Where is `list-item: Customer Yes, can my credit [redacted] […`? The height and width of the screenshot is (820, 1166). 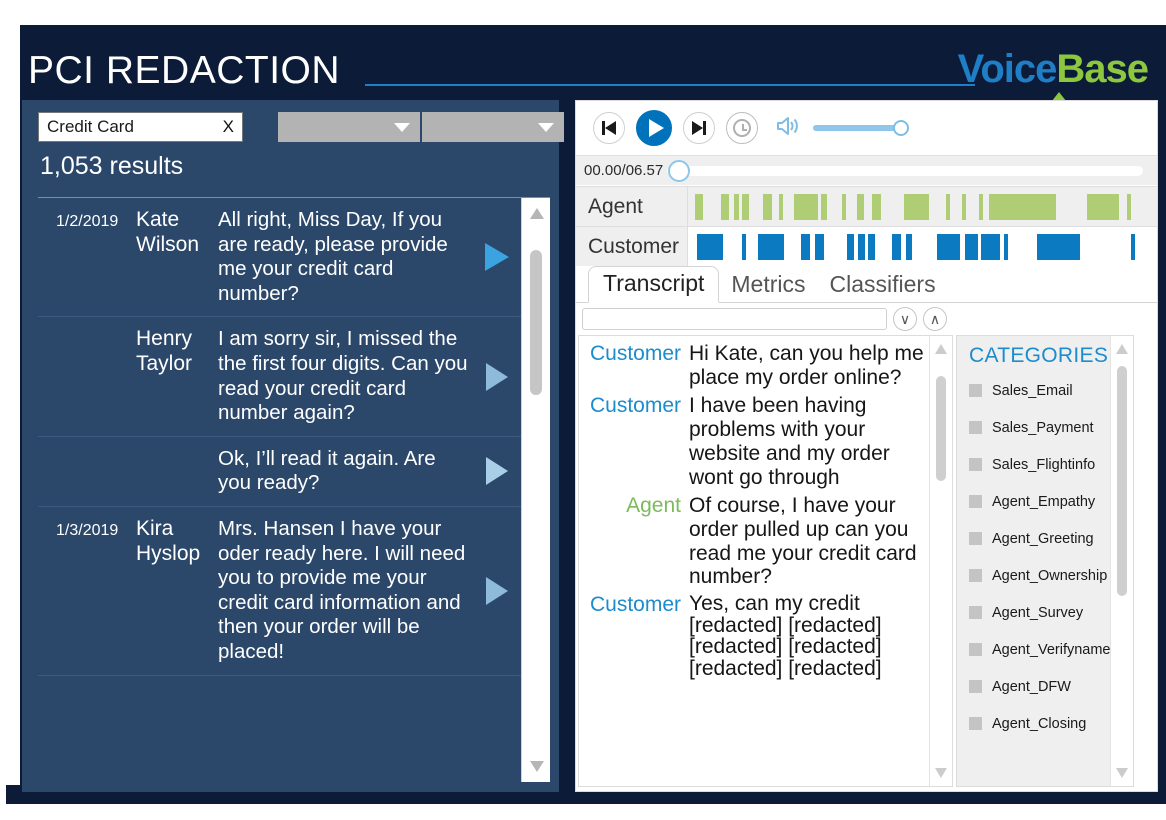 list-item: Customer Yes, can my credit [redacted] [… is located at coordinates (756, 636).